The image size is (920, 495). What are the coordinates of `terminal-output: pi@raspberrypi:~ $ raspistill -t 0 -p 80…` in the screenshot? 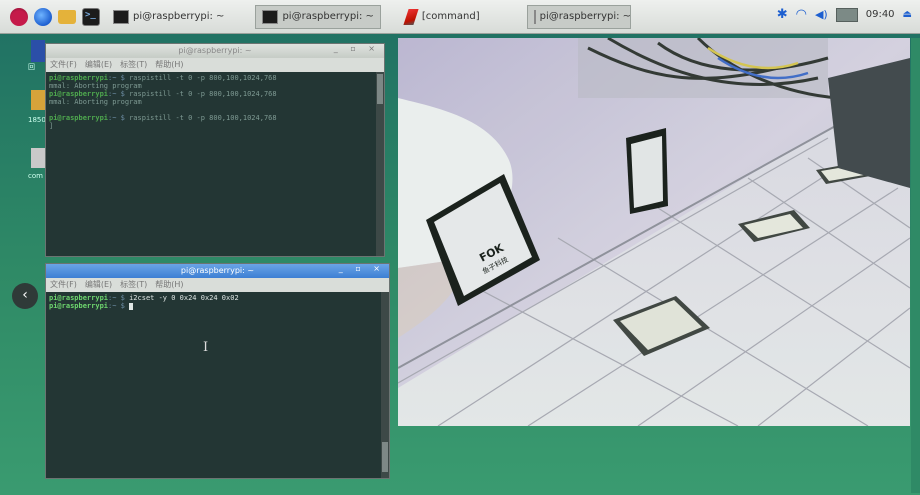 It's located at (211, 164).